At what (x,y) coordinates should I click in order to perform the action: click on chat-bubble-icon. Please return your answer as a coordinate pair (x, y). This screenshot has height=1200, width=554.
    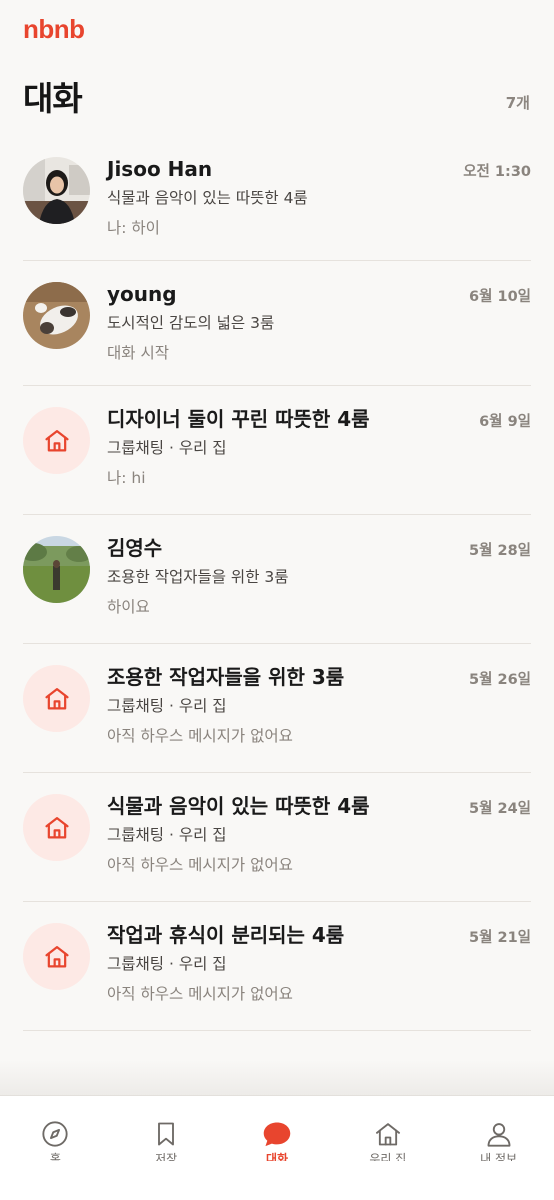
    Looking at the image, I should click on (277, 1134).